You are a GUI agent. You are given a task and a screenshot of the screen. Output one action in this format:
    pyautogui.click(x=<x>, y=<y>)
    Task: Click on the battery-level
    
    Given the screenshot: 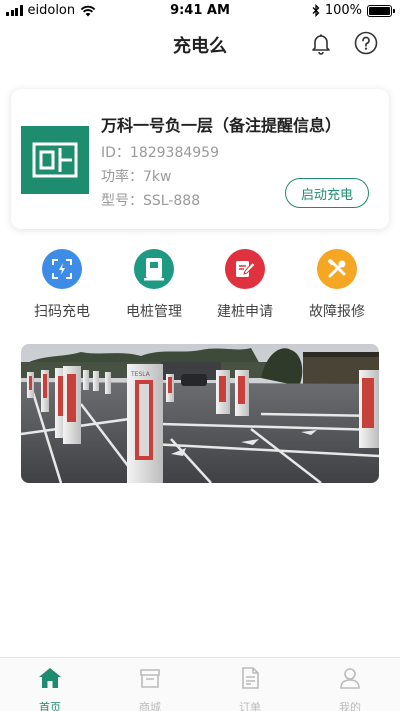 What is the action you would take?
    pyautogui.click(x=379, y=10)
    